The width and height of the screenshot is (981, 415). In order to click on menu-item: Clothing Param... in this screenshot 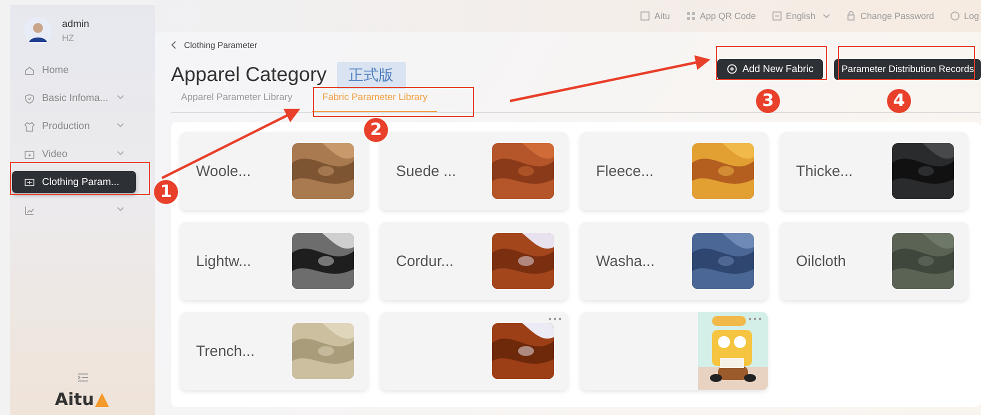, I will do `click(74, 182)`.